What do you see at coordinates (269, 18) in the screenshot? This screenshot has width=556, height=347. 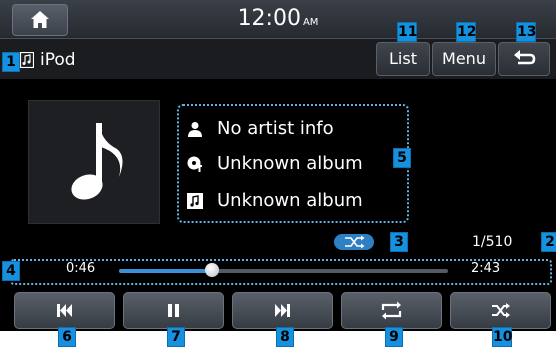 I see `clock-time: 12:00` at bounding box center [269, 18].